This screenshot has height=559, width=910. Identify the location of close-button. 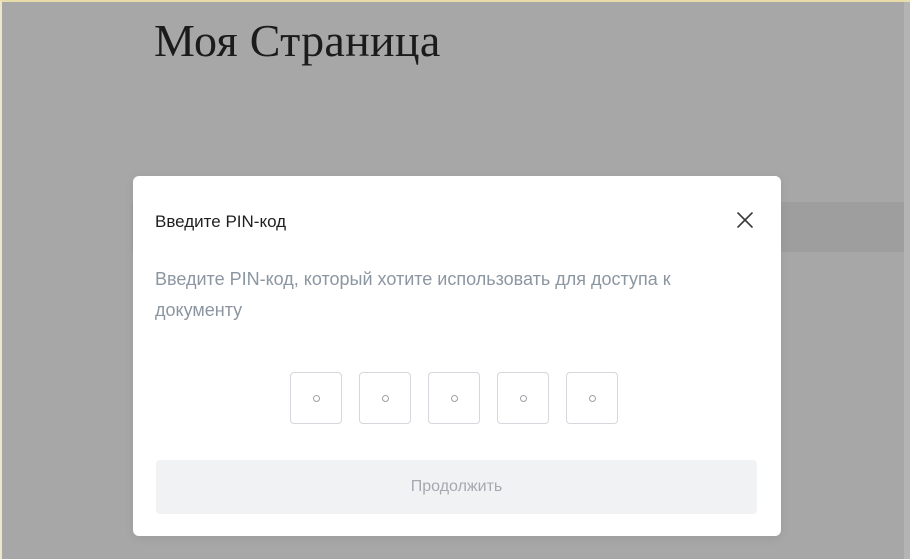
(745, 220).